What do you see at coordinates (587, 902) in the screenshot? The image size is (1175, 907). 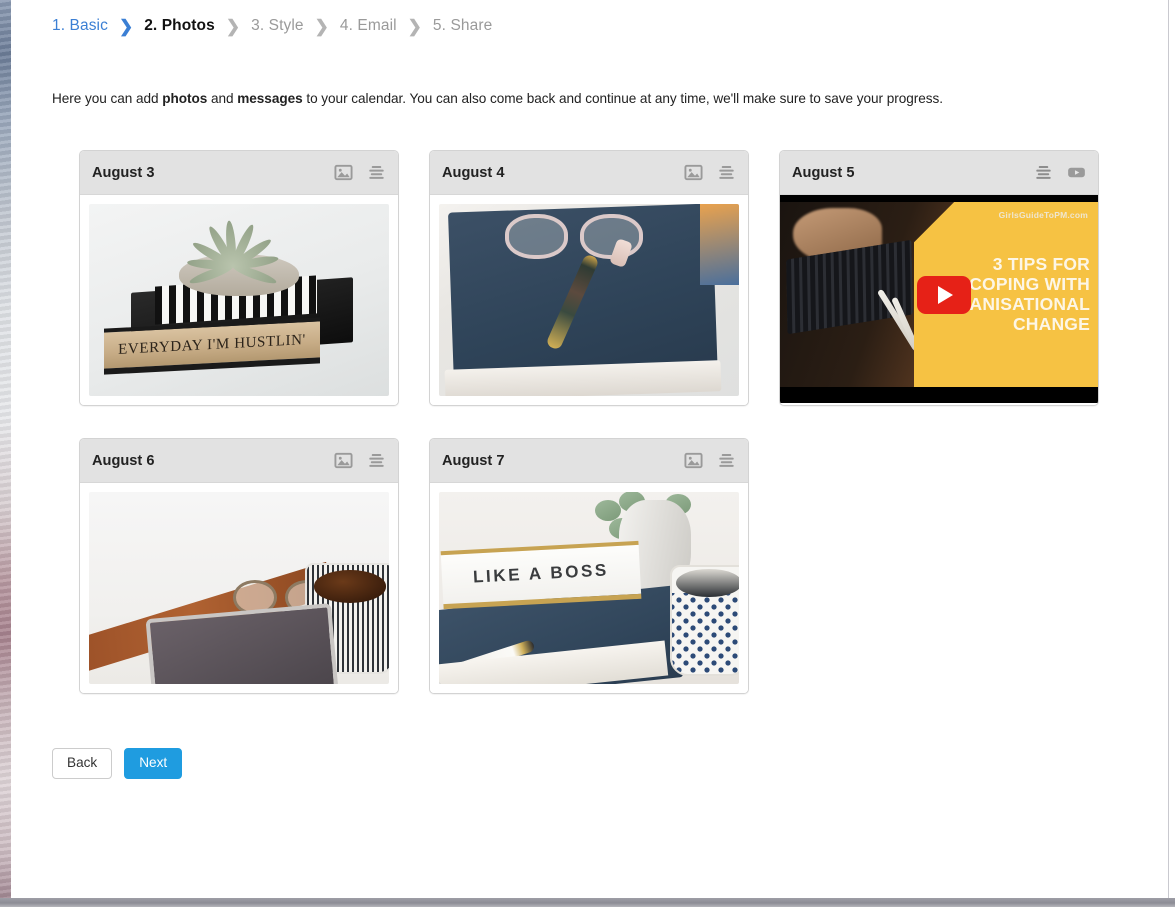 I see `window-bottom-bar` at bounding box center [587, 902].